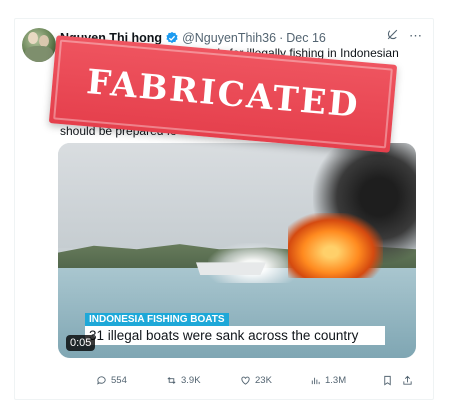 Image resolution: width=449 pixels, height=407 pixels. I want to click on views-button: 1.3M, so click(328, 380).